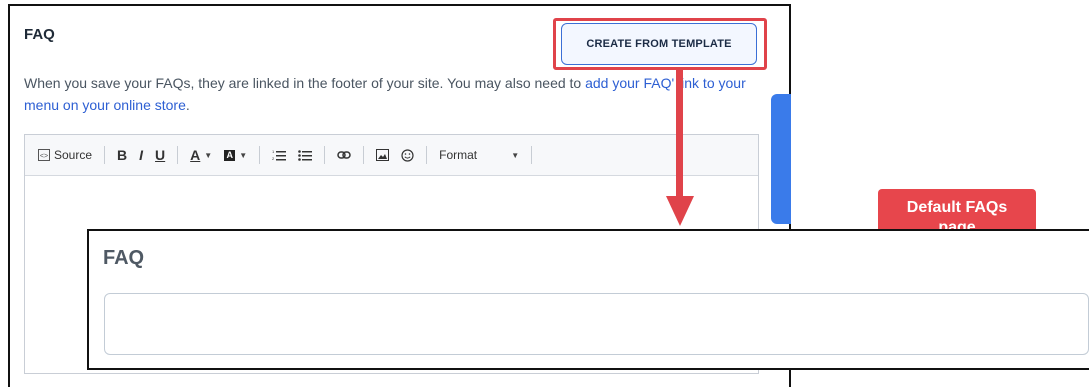 The height and width of the screenshot is (387, 1089). I want to click on zoomed-faq-title: FAQ, so click(124, 258).